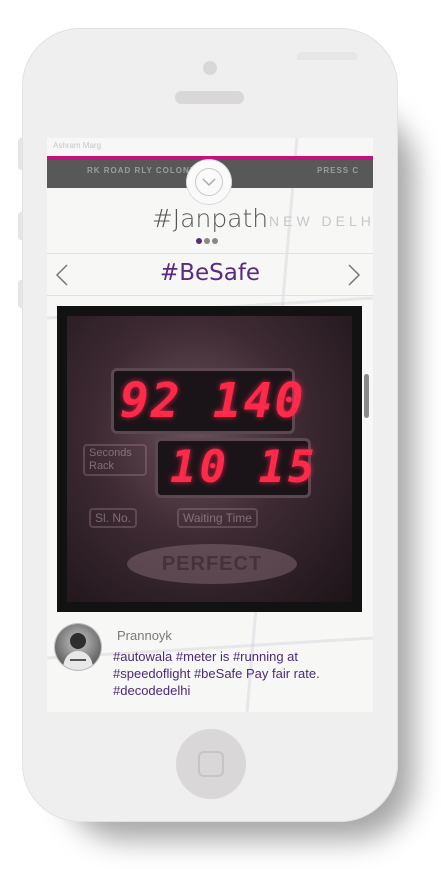 Image resolution: width=441 pixels, height=869 pixels. What do you see at coordinates (338, 170) in the screenshot?
I see `banner-right-label: PRESS C` at bounding box center [338, 170].